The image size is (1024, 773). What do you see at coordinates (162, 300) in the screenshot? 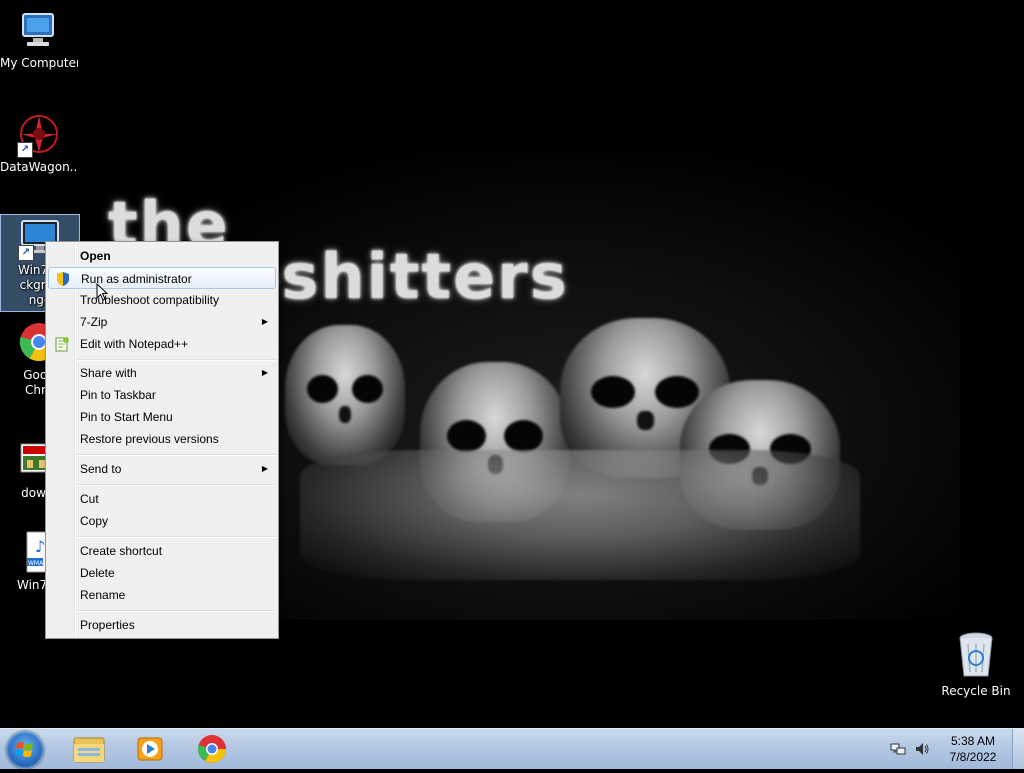
I see `menu-item-troubleshoot-compatibility: Troubleshoot compatibility` at bounding box center [162, 300].